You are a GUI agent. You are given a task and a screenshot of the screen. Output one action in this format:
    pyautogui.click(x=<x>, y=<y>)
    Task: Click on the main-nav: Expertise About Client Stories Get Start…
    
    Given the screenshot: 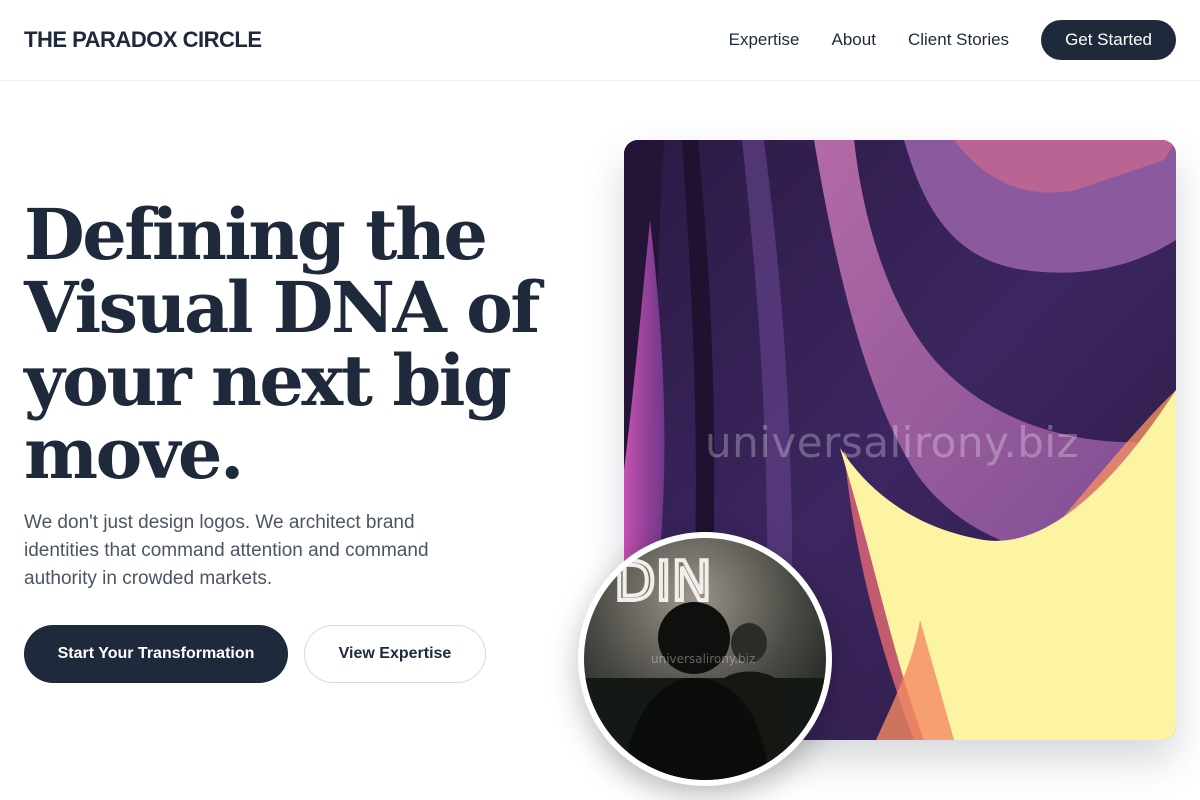 What is the action you would take?
    pyautogui.click(x=952, y=40)
    